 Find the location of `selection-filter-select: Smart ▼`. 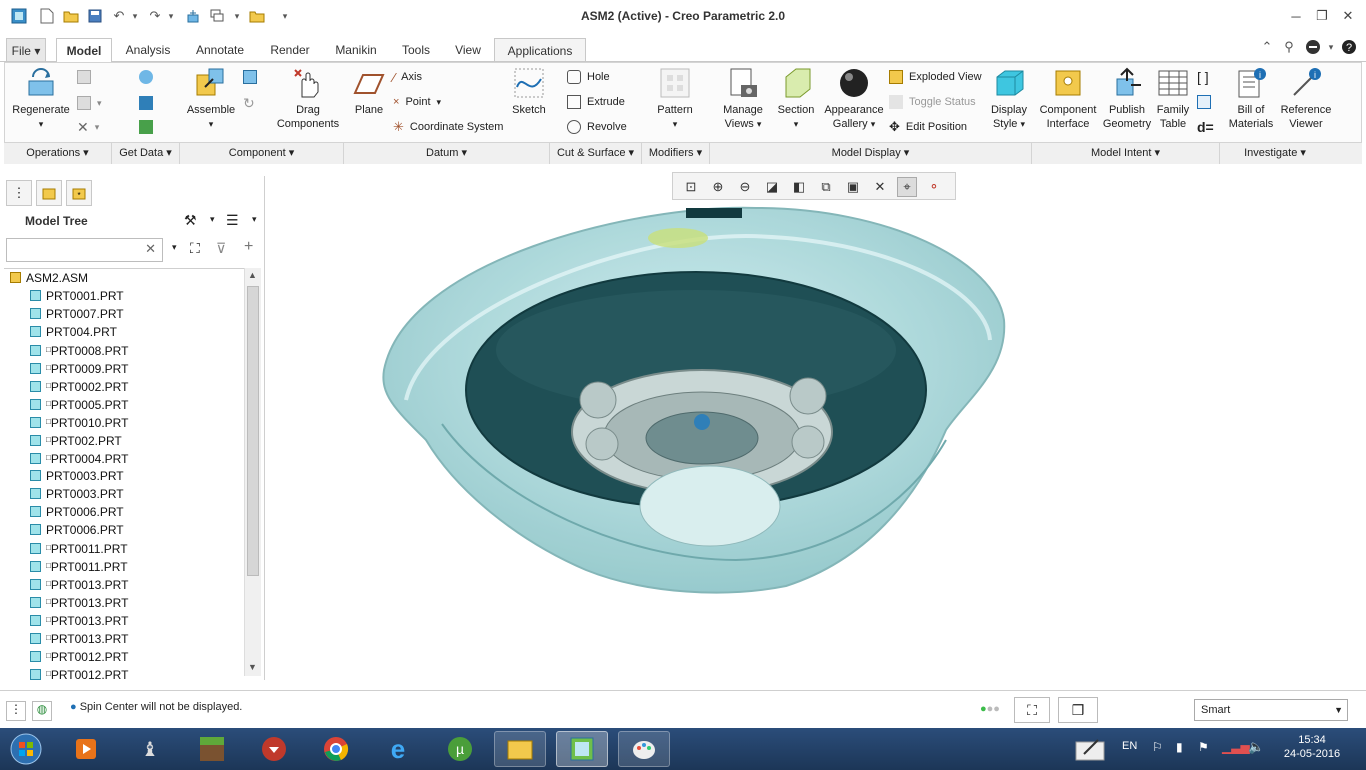

selection-filter-select: Smart ▼ is located at coordinates (1271, 710).